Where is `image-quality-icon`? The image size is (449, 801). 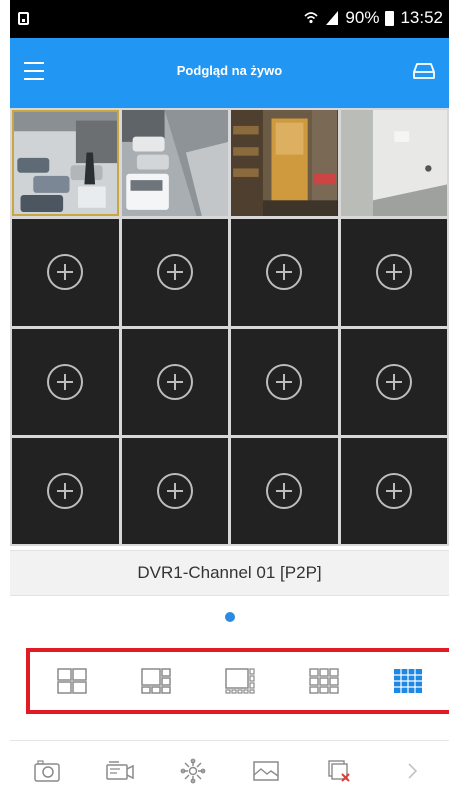 image-quality-icon is located at coordinates (266, 771).